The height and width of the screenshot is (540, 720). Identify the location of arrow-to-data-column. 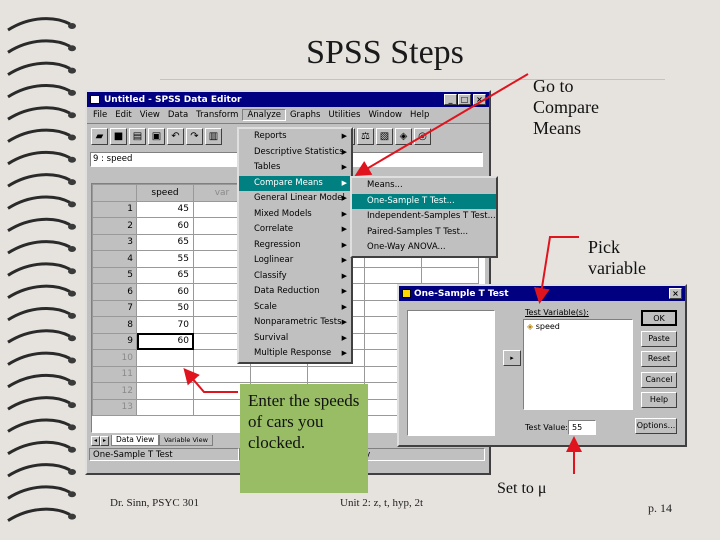
(210, 380).